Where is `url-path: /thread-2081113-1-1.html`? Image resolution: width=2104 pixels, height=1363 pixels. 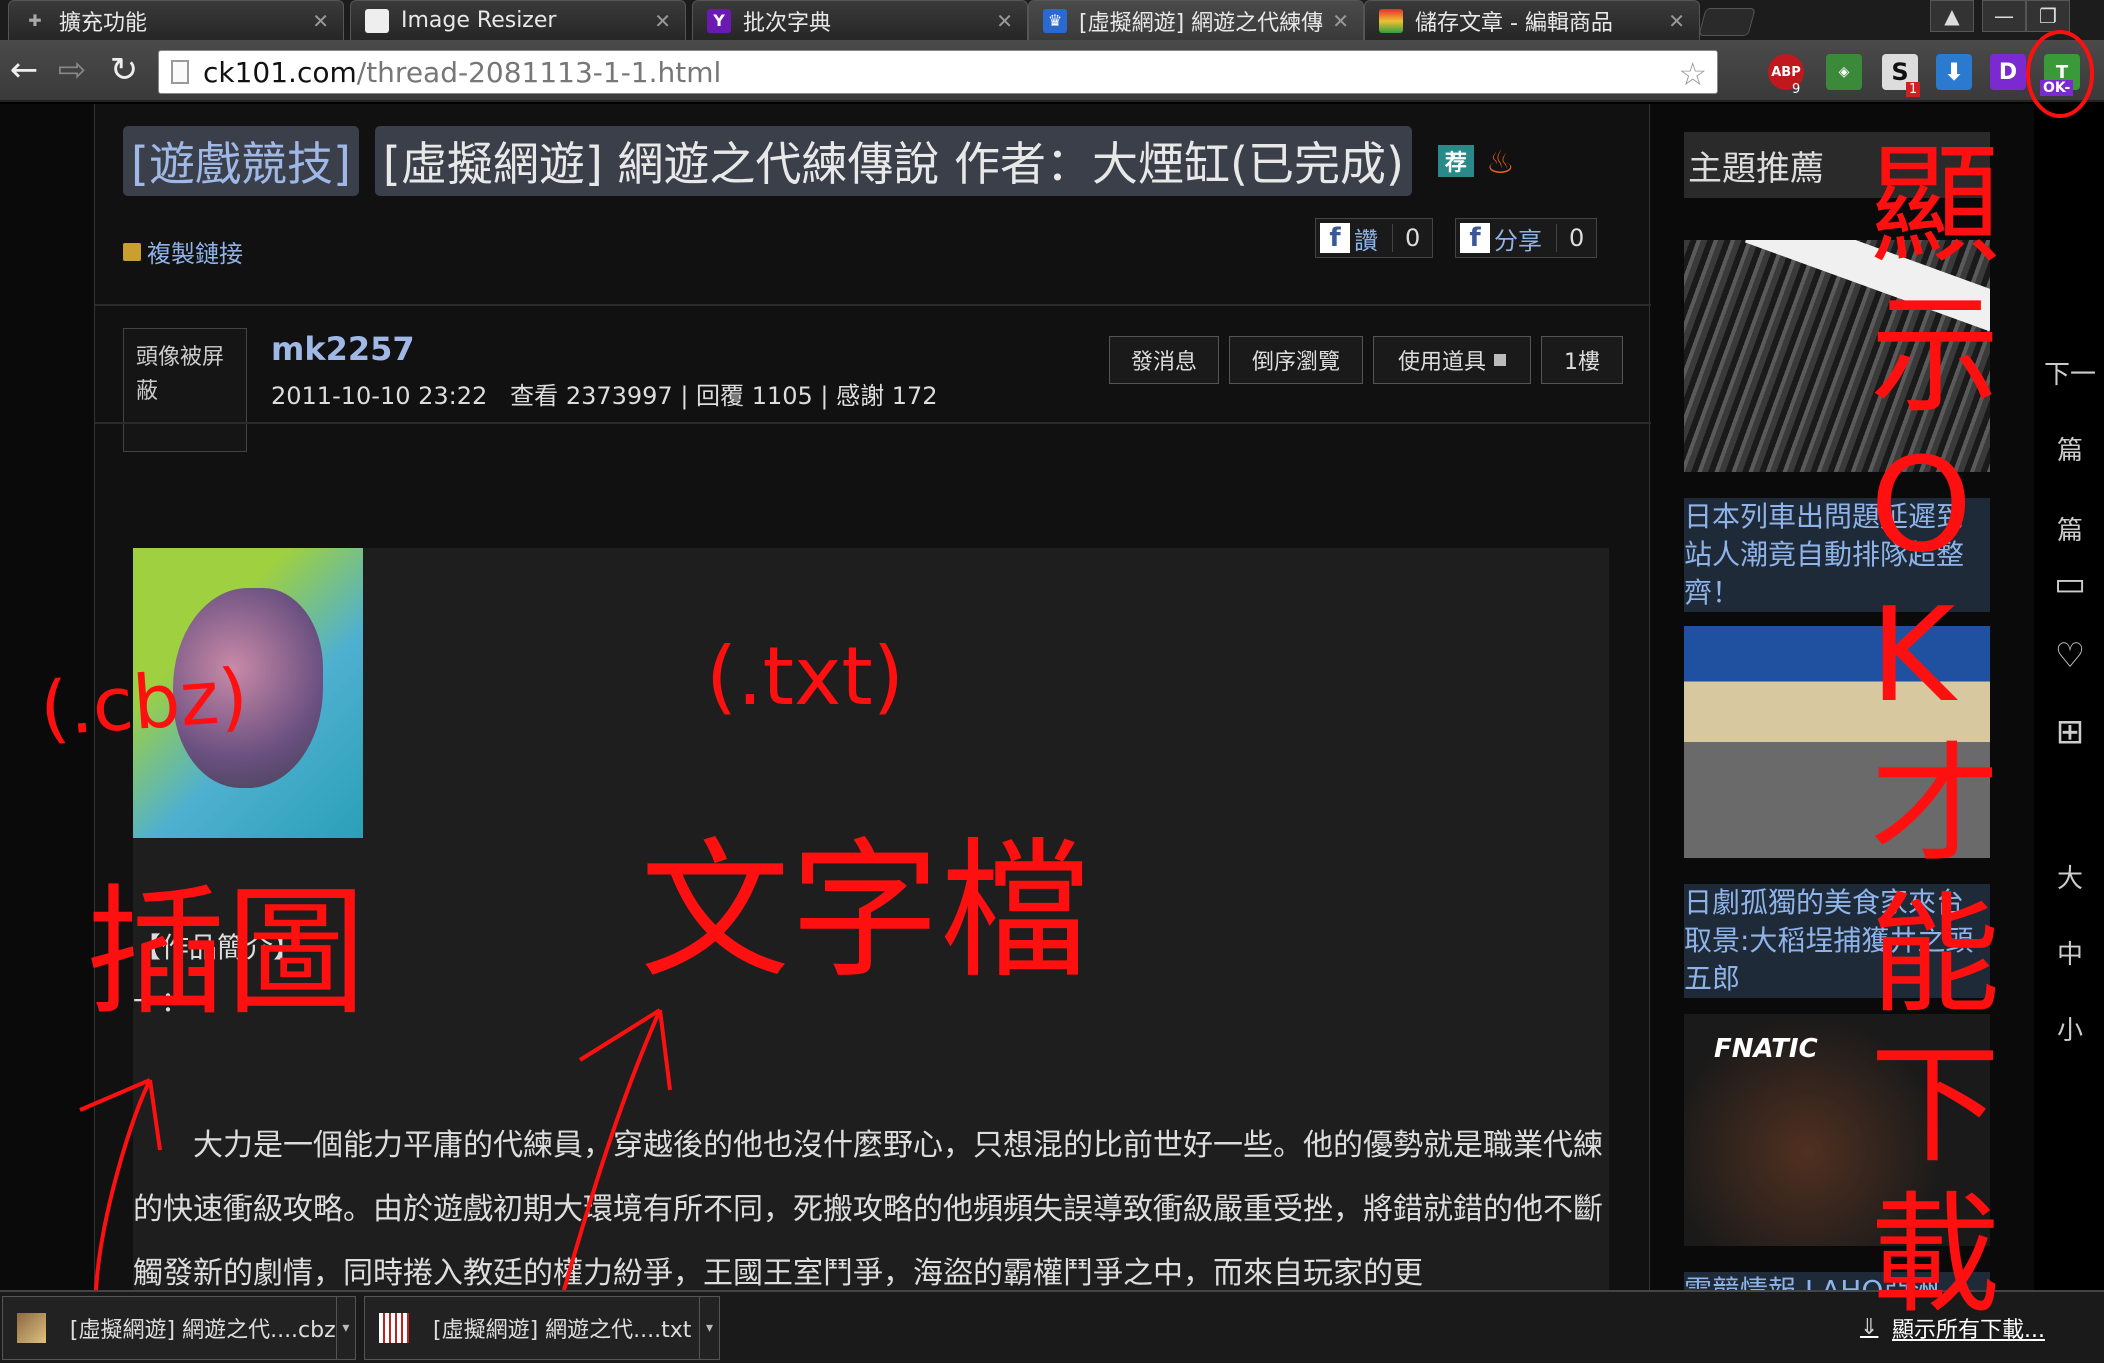
url-path: /thread-2081113-1-1.html is located at coordinates (539, 72).